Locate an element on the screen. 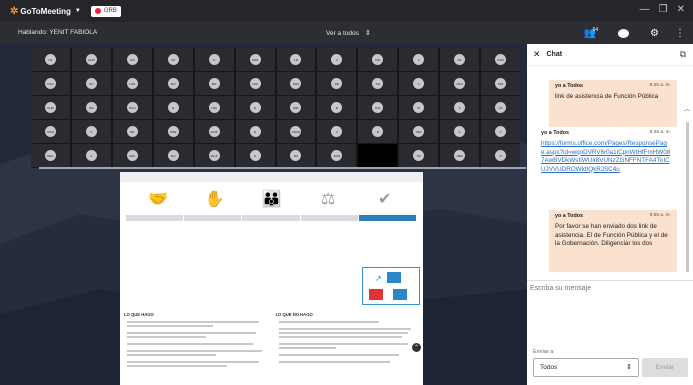  participant-tile is located at coordinates (378, 155).